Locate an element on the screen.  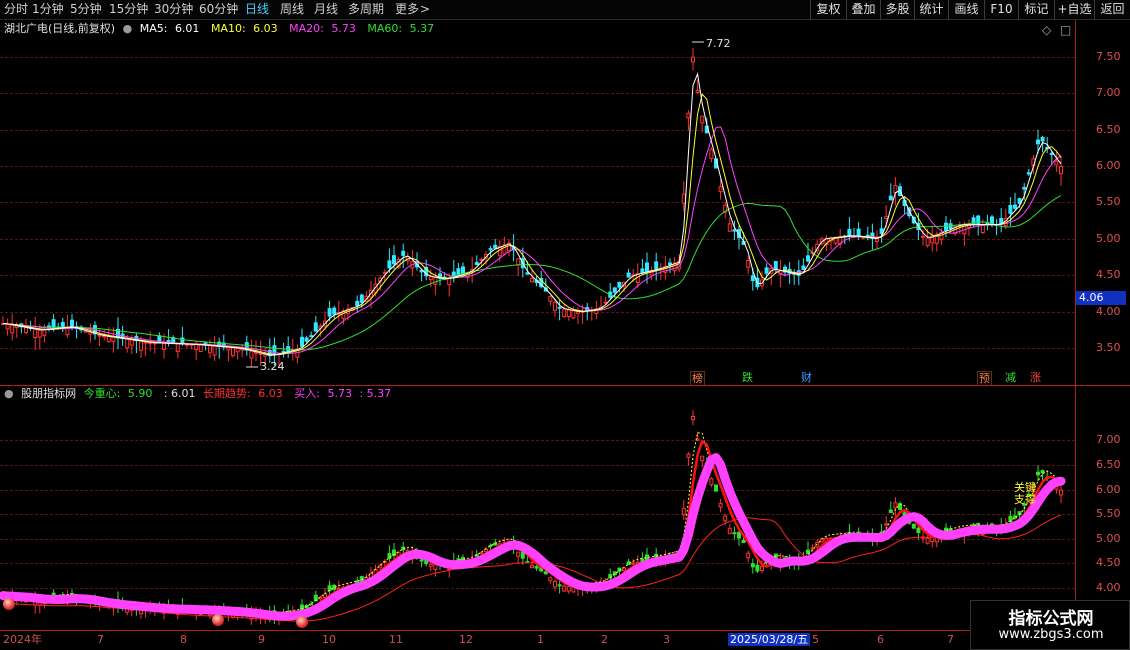
signal-dot is located at coordinates (302, 622).